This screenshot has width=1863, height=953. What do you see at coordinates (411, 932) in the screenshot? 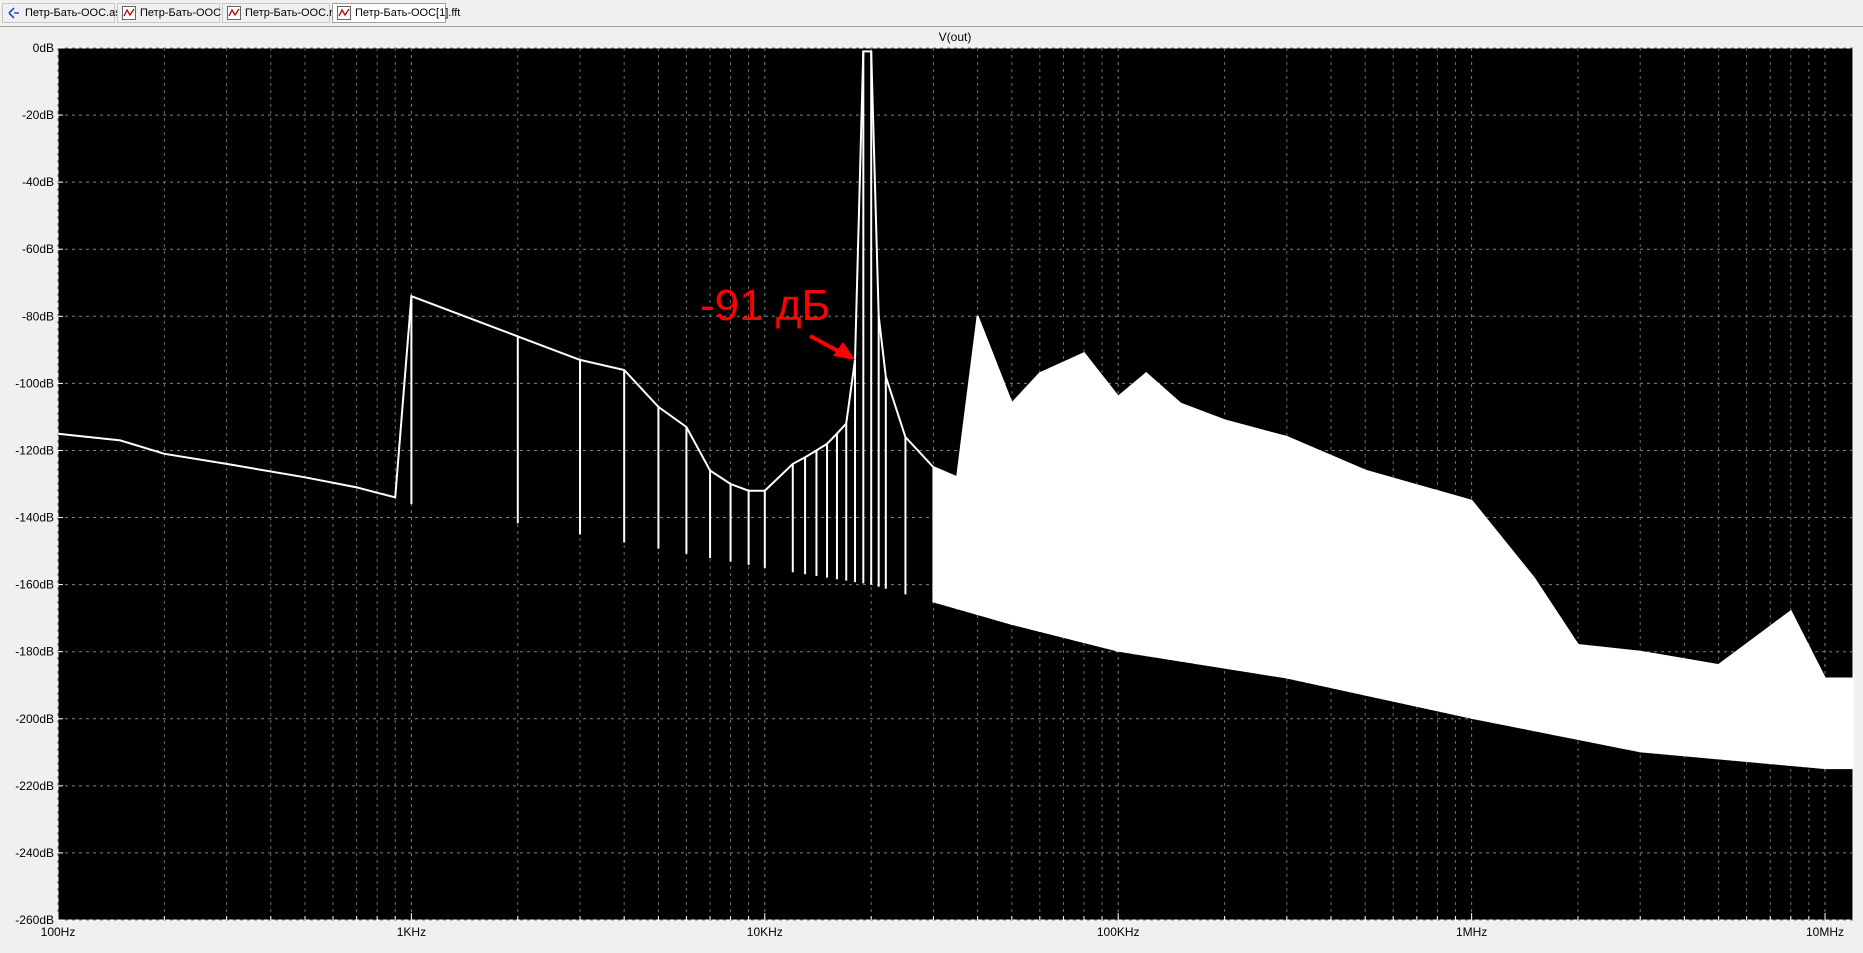
I see `x-tick-label: 1KHz` at bounding box center [411, 932].